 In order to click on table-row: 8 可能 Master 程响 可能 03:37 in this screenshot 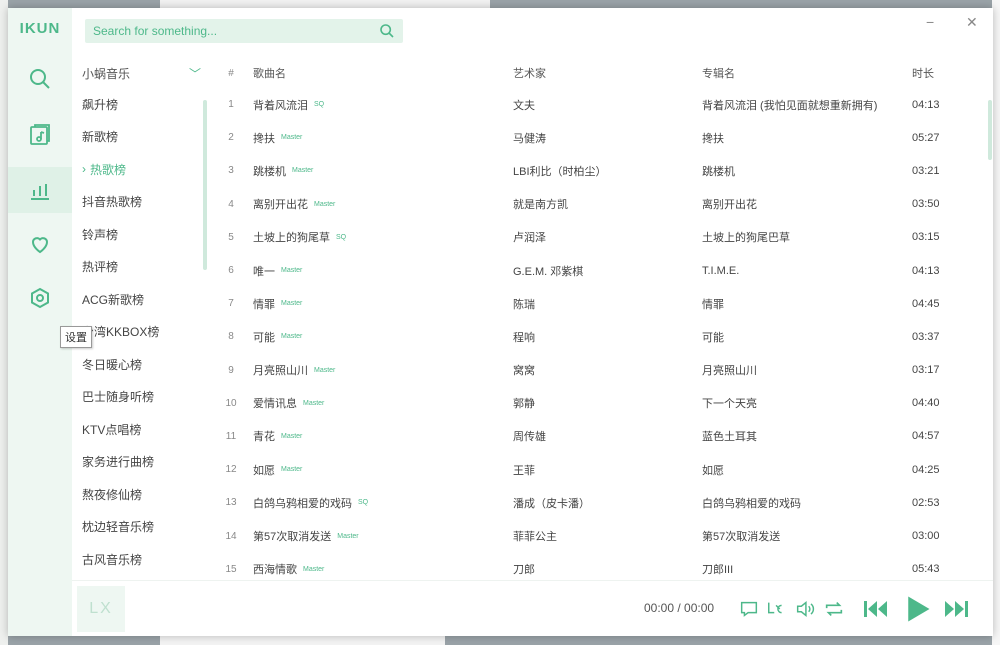, I will do `click(600, 336)`.